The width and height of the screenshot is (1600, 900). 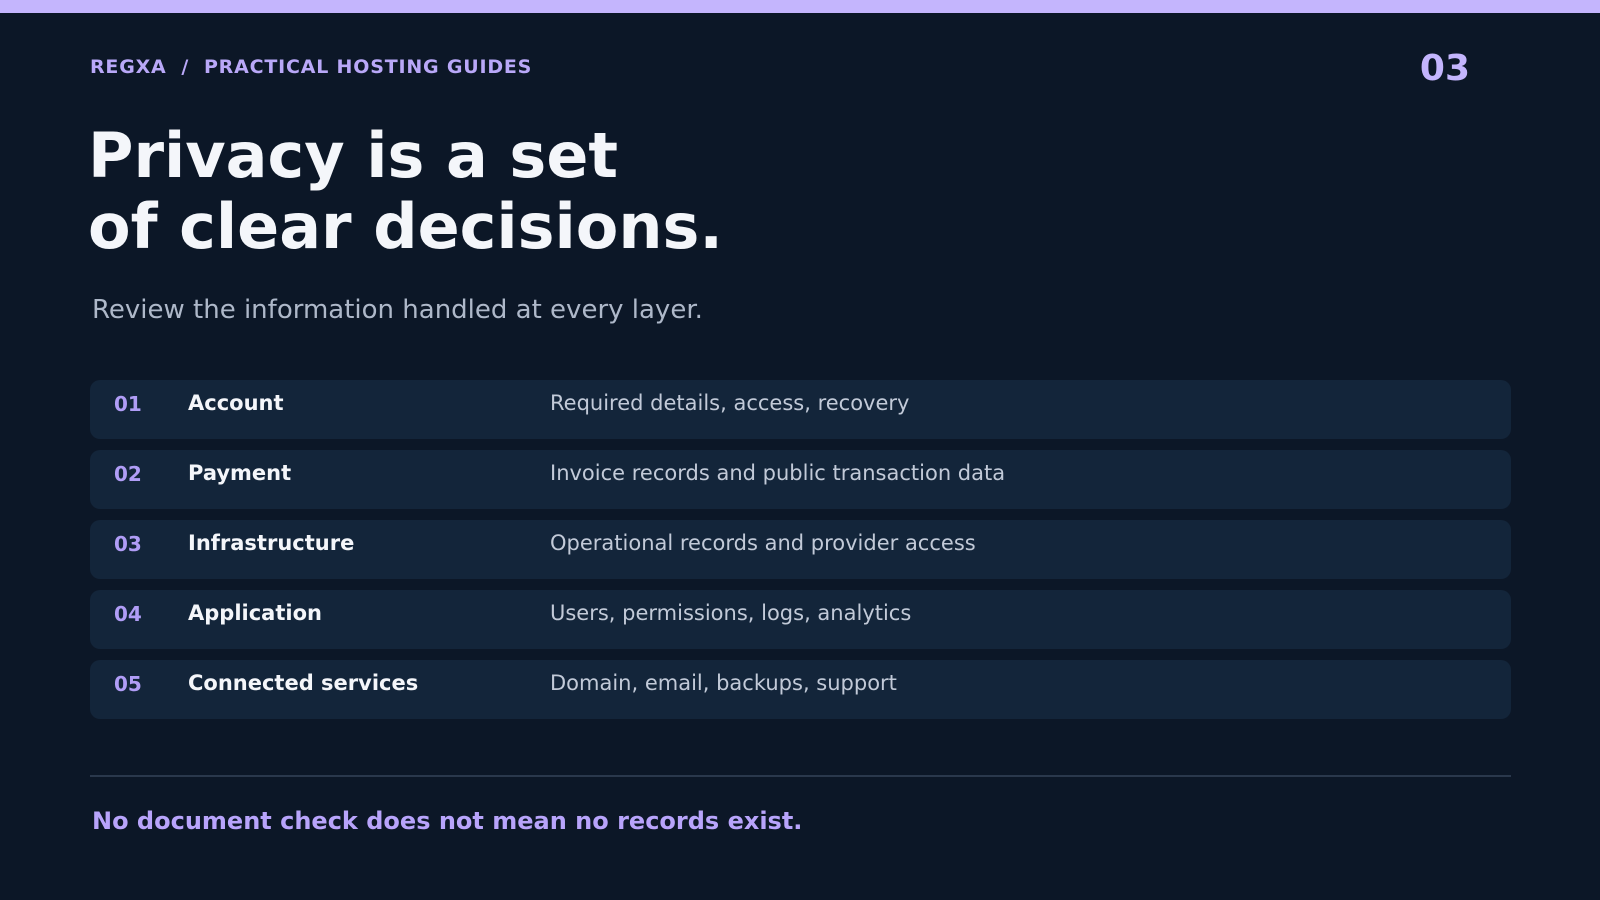 What do you see at coordinates (303, 683) in the screenshot?
I see `layer-name: Connected services` at bounding box center [303, 683].